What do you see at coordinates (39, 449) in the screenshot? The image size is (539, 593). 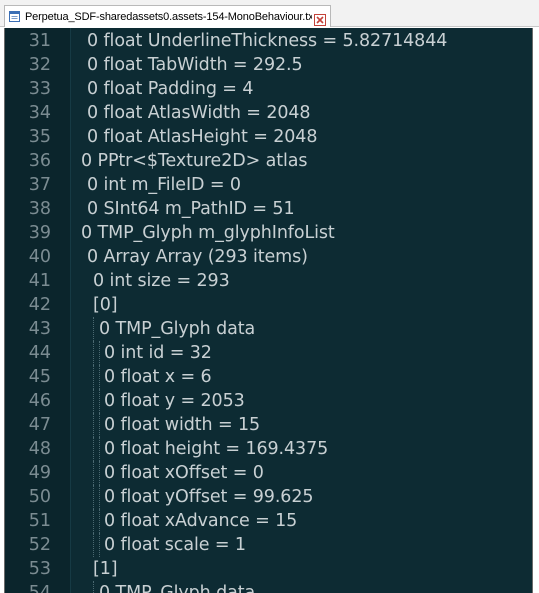 I see `line-number: 48` at bounding box center [39, 449].